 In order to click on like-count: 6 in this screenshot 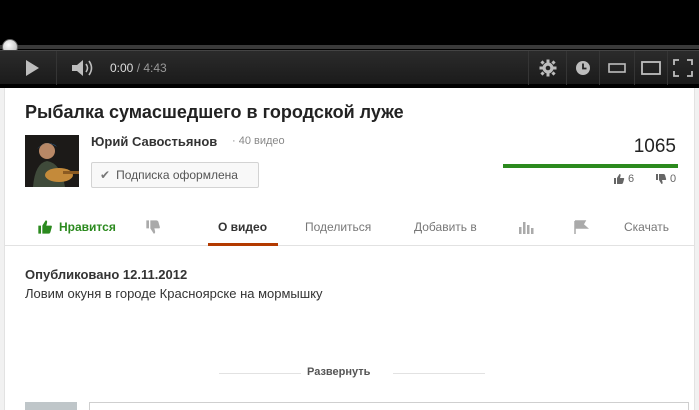, I will do `click(623, 179)`.